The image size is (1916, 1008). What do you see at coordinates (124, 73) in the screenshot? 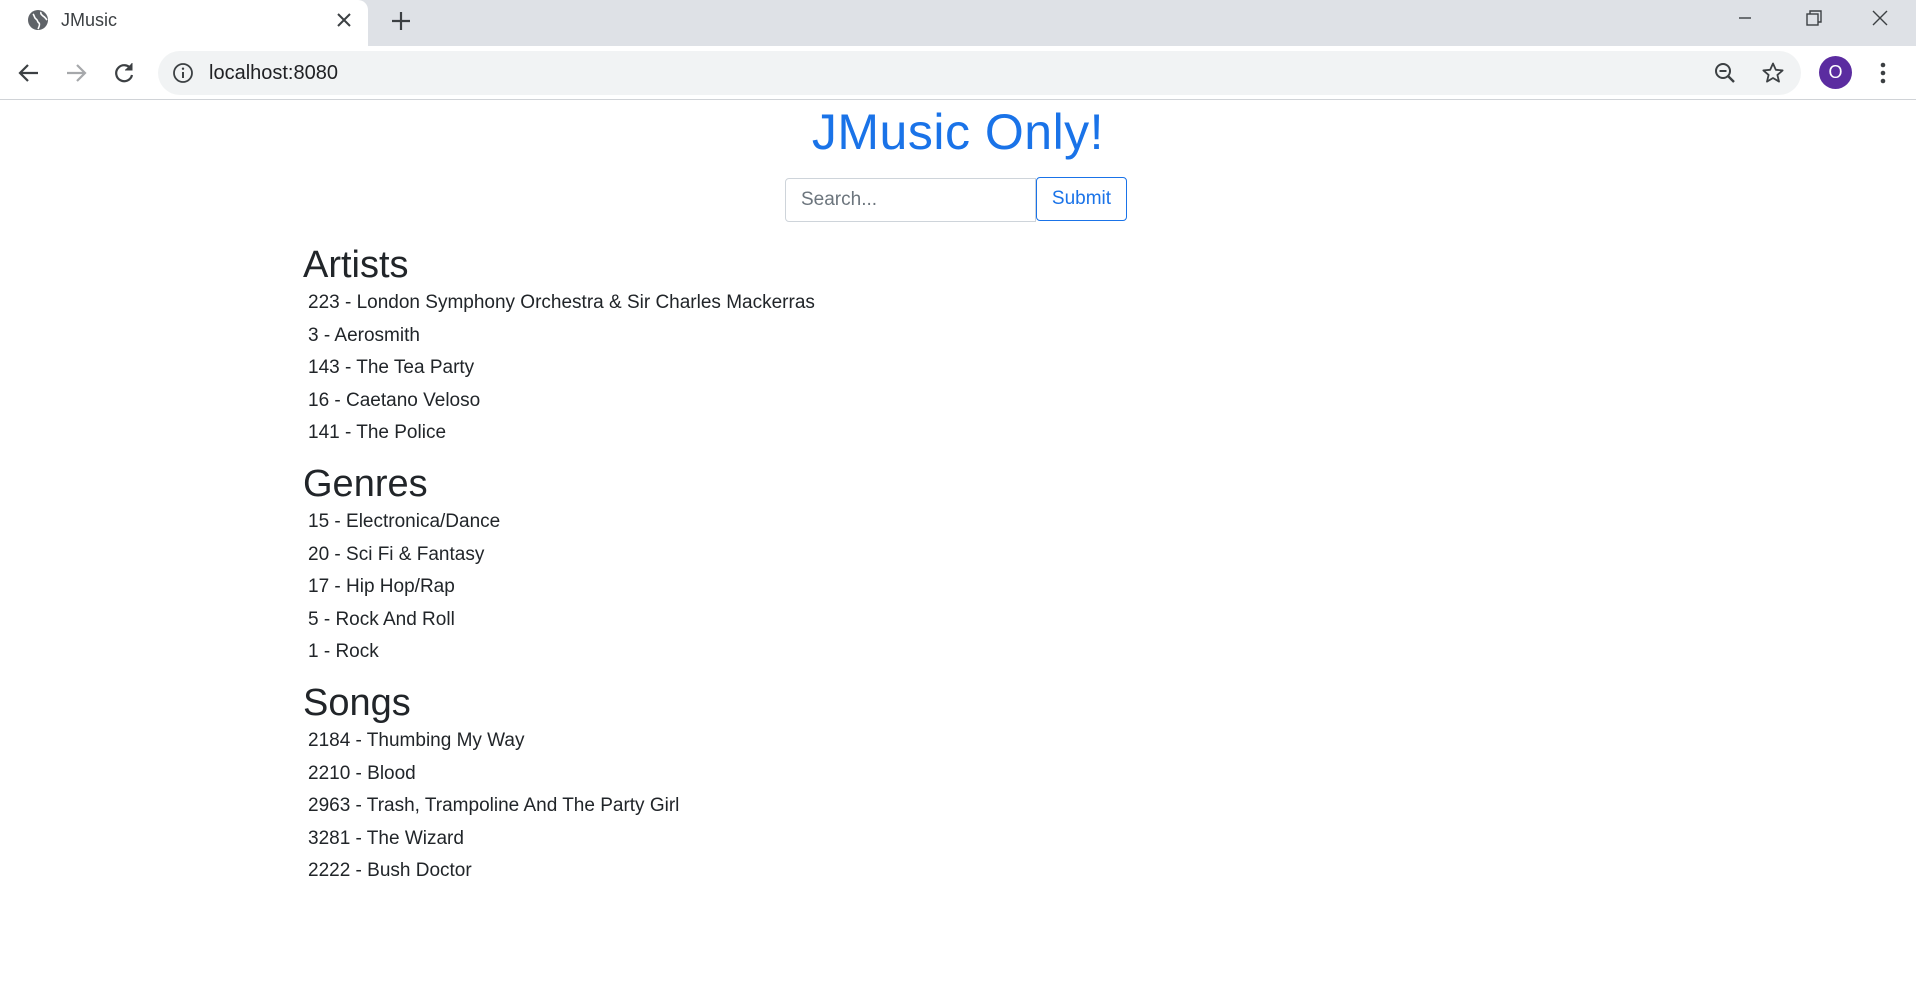
I see `reload-icon` at bounding box center [124, 73].